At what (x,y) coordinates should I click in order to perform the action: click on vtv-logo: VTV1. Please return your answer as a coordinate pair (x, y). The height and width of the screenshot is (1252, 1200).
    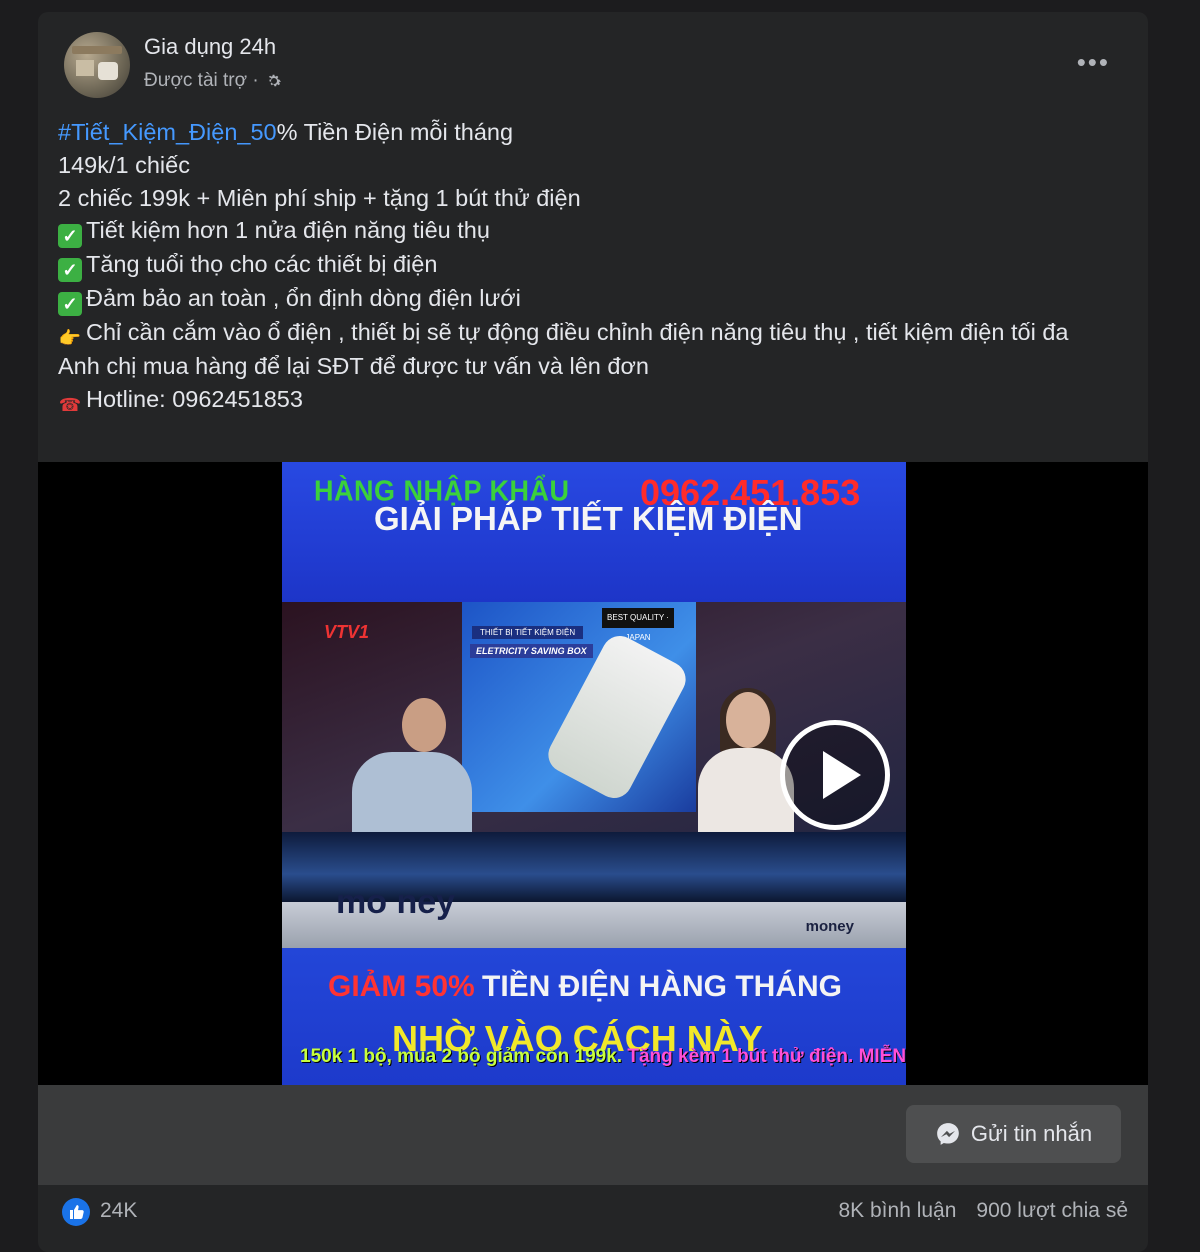
    Looking at the image, I should click on (347, 632).